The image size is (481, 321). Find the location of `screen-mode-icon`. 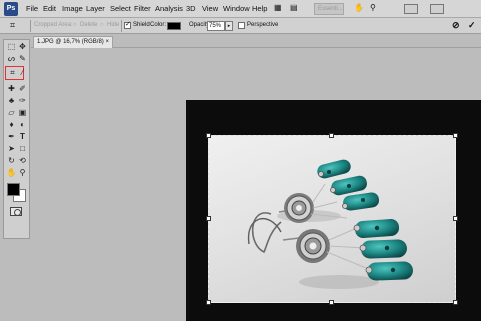

screen-mode-icon is located at coordinates (437, 9).